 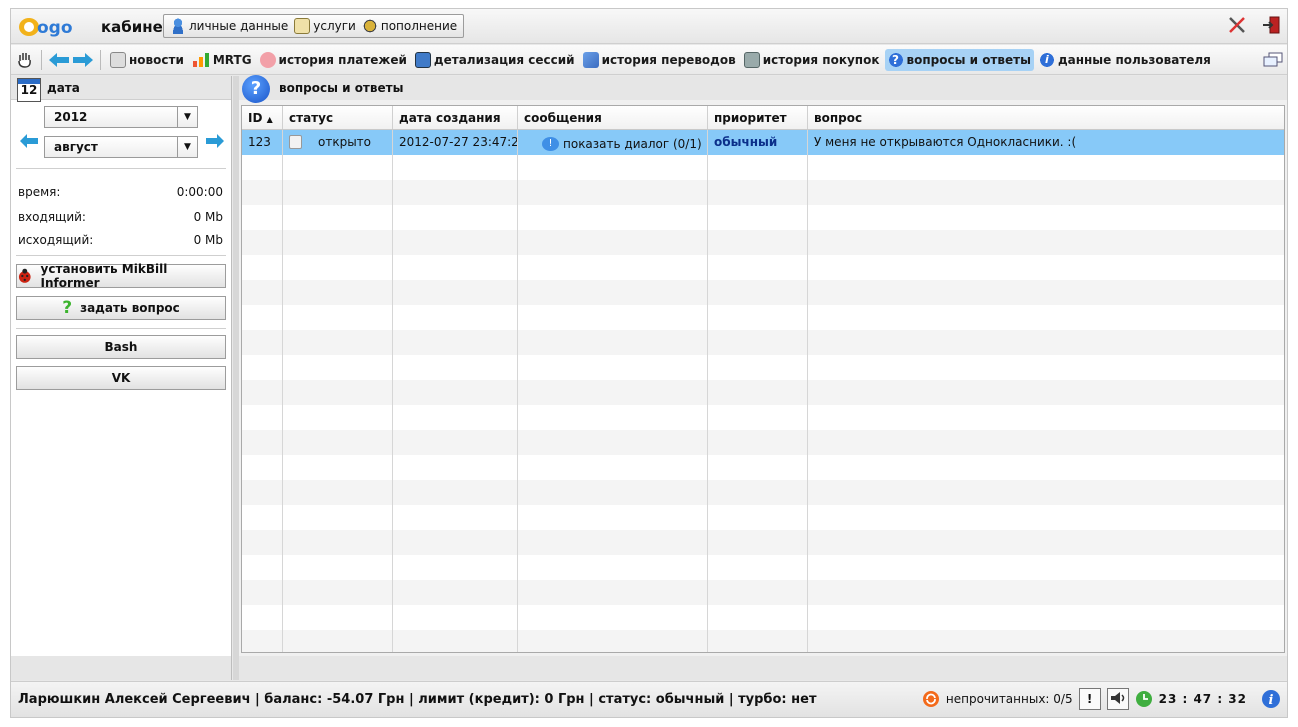 I want to click on personal-data-button: личные данные, so click(x=229, y=26).